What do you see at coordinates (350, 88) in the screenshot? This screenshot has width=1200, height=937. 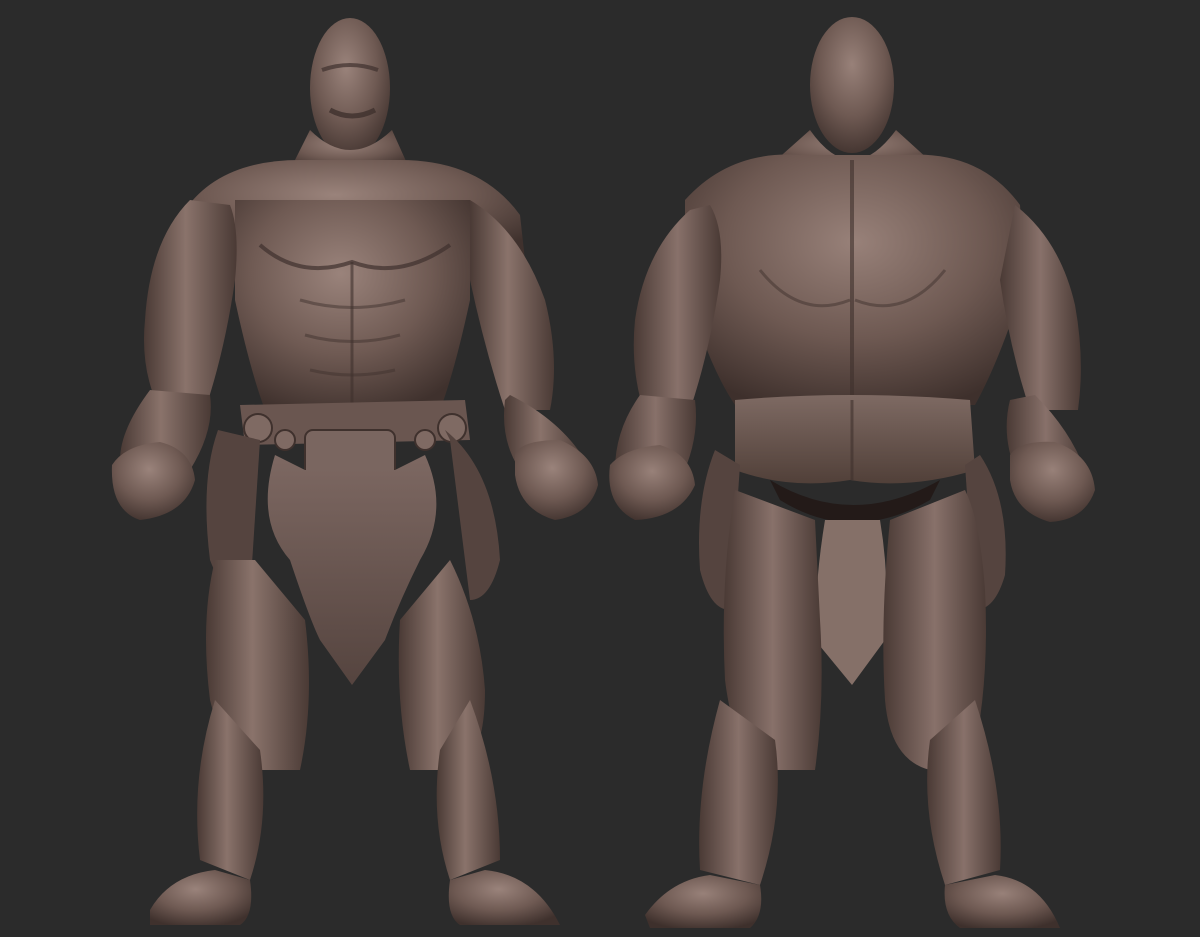 I see `head` at bounding box center [350, 88].